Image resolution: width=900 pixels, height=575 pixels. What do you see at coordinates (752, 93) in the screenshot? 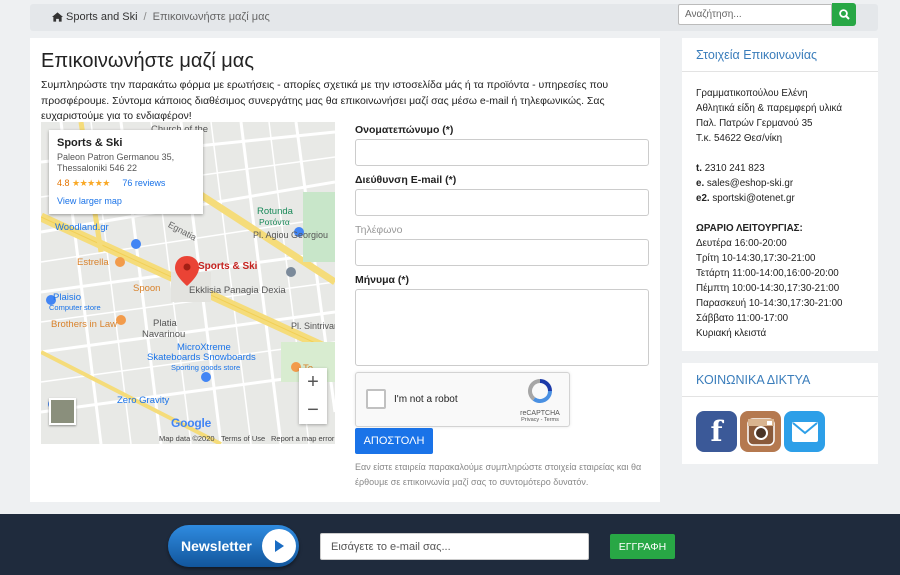
I see `contact-line-1: Γραμματικοπούλου Ελένη` at bounding box center [752, 93].